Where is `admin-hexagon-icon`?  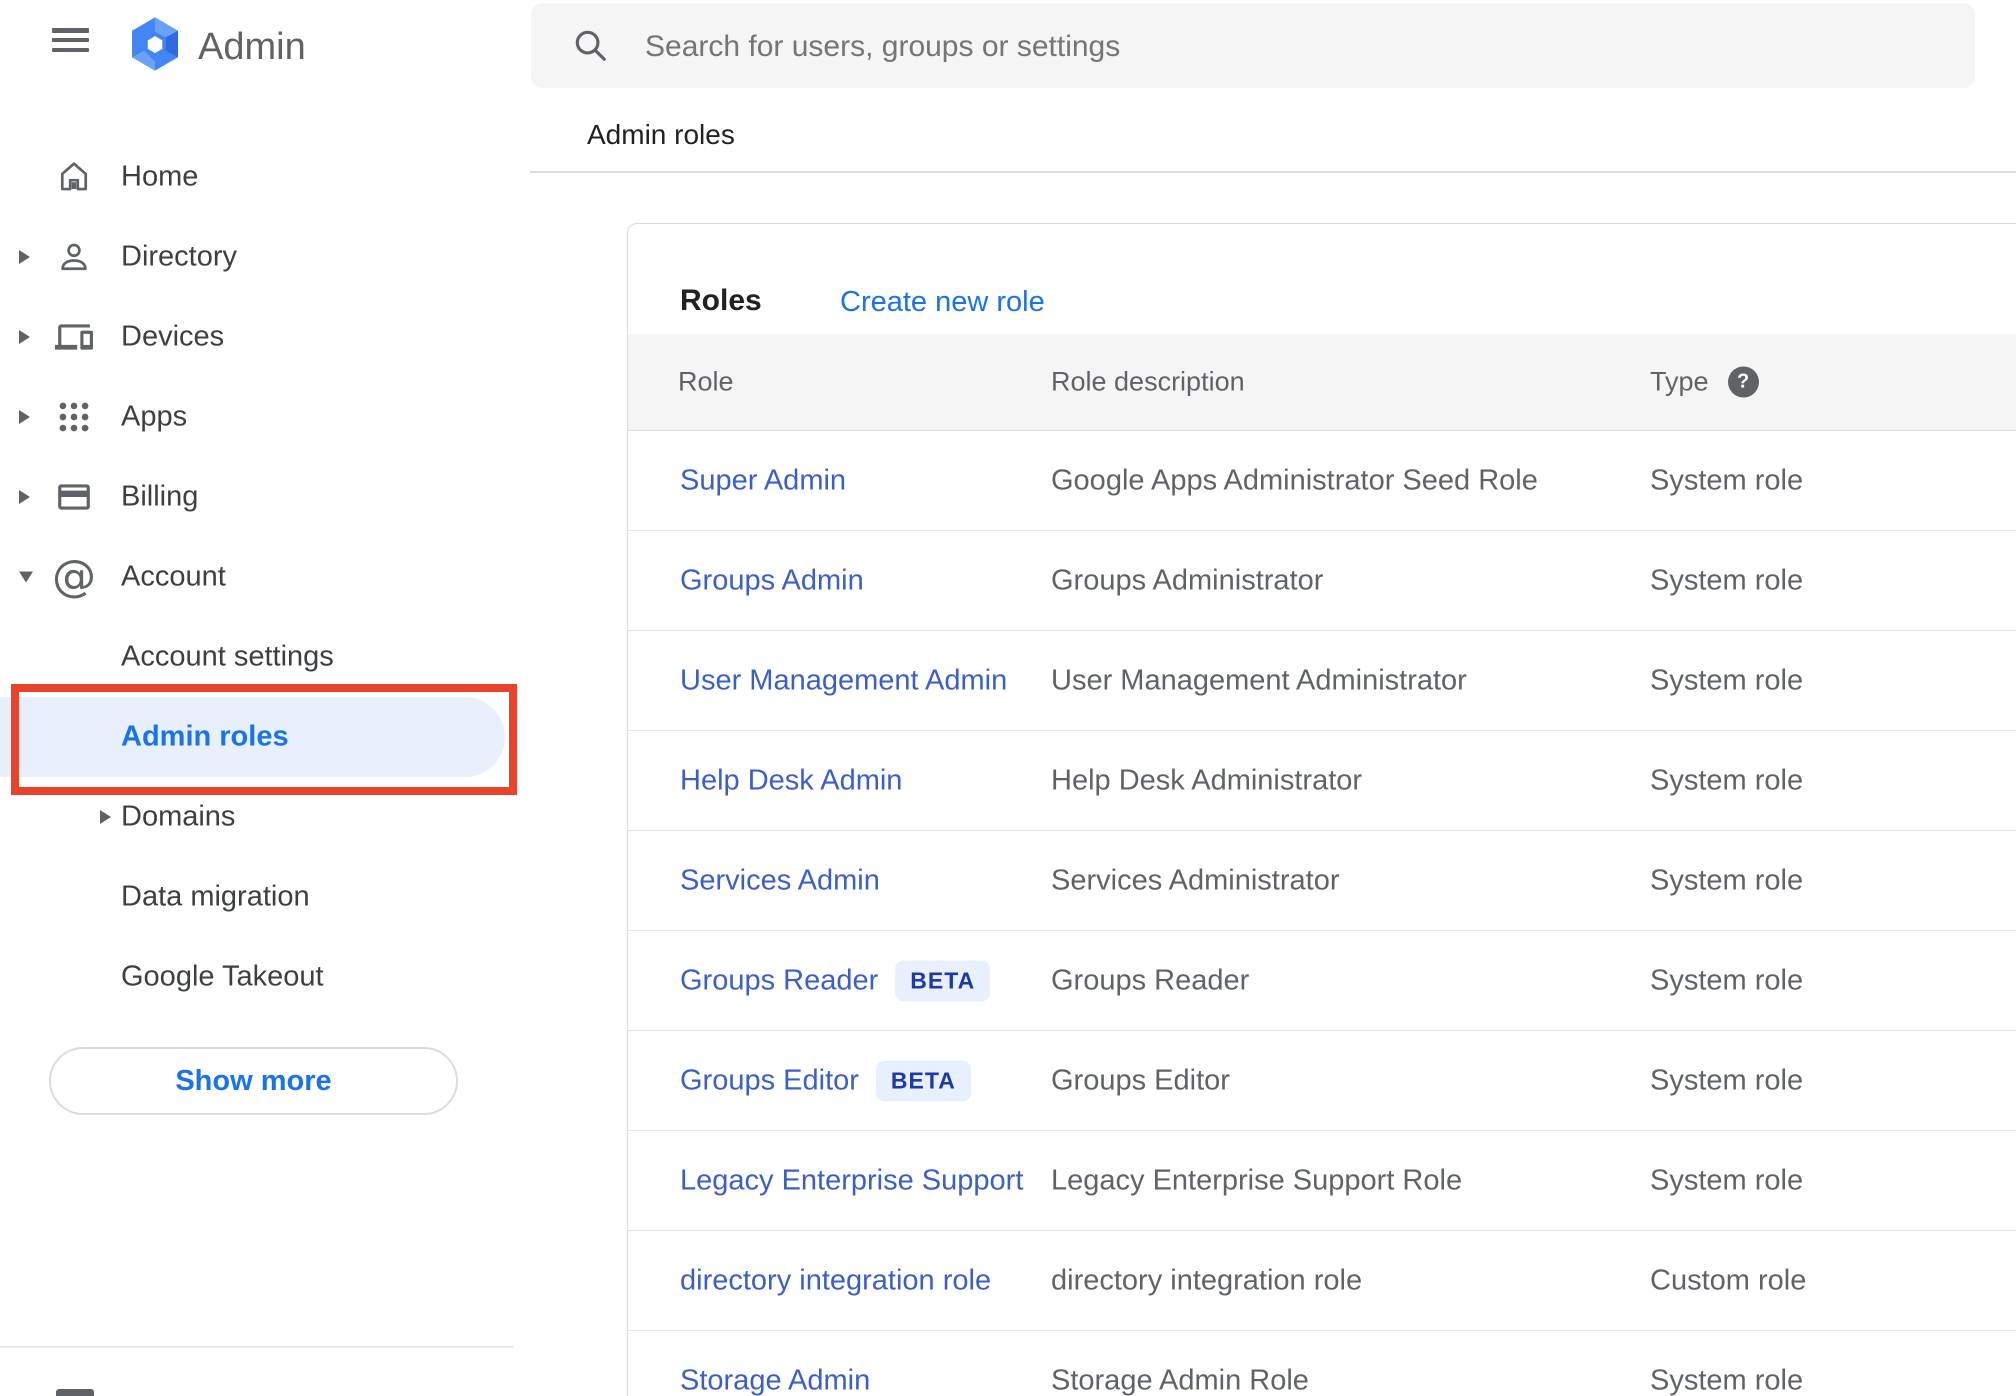 admin-hexagon-icon is located at coordinates (155, 46).